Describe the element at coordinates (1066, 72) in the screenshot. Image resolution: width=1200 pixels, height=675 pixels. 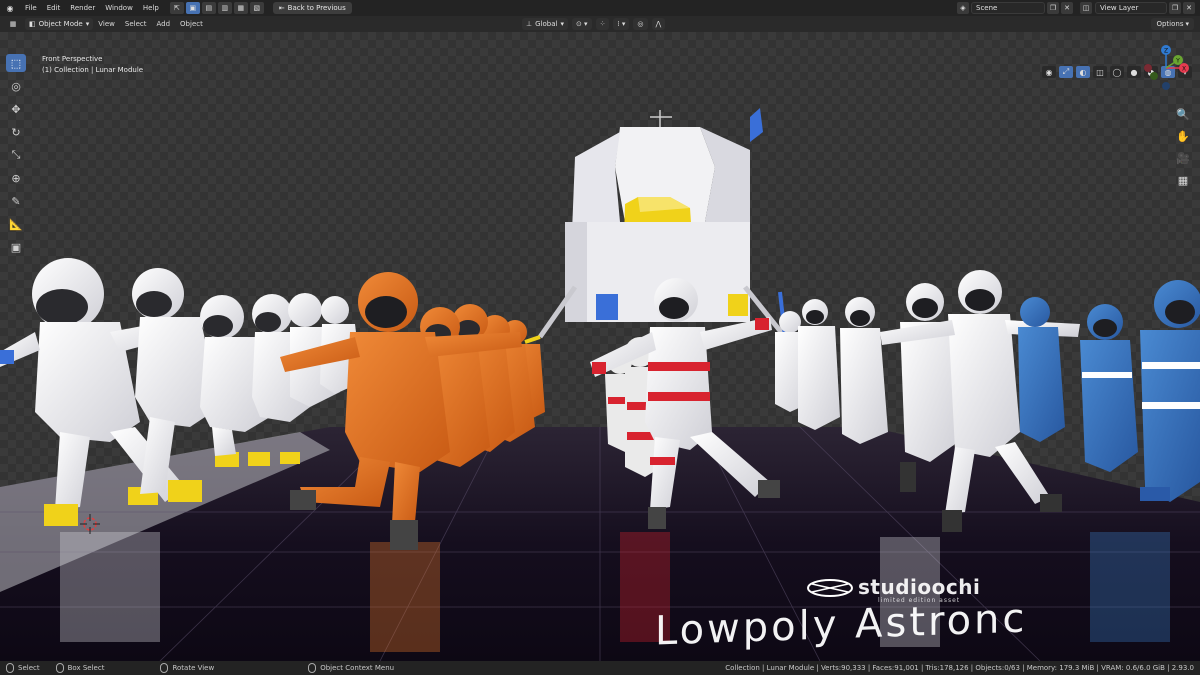
I see `gizmo-toggle-icon: ⤢` at that location.